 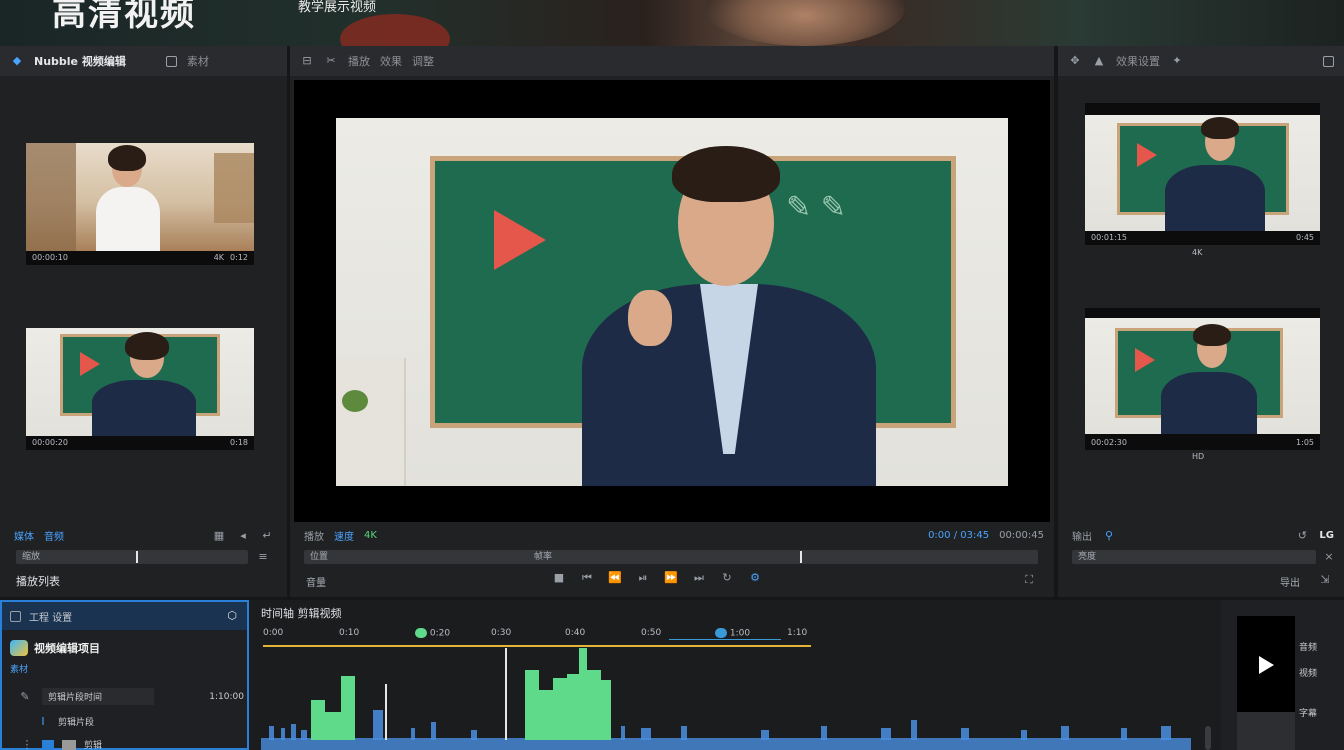 I want to click on clip-duration: 0:12, so click(x=239, y=257).